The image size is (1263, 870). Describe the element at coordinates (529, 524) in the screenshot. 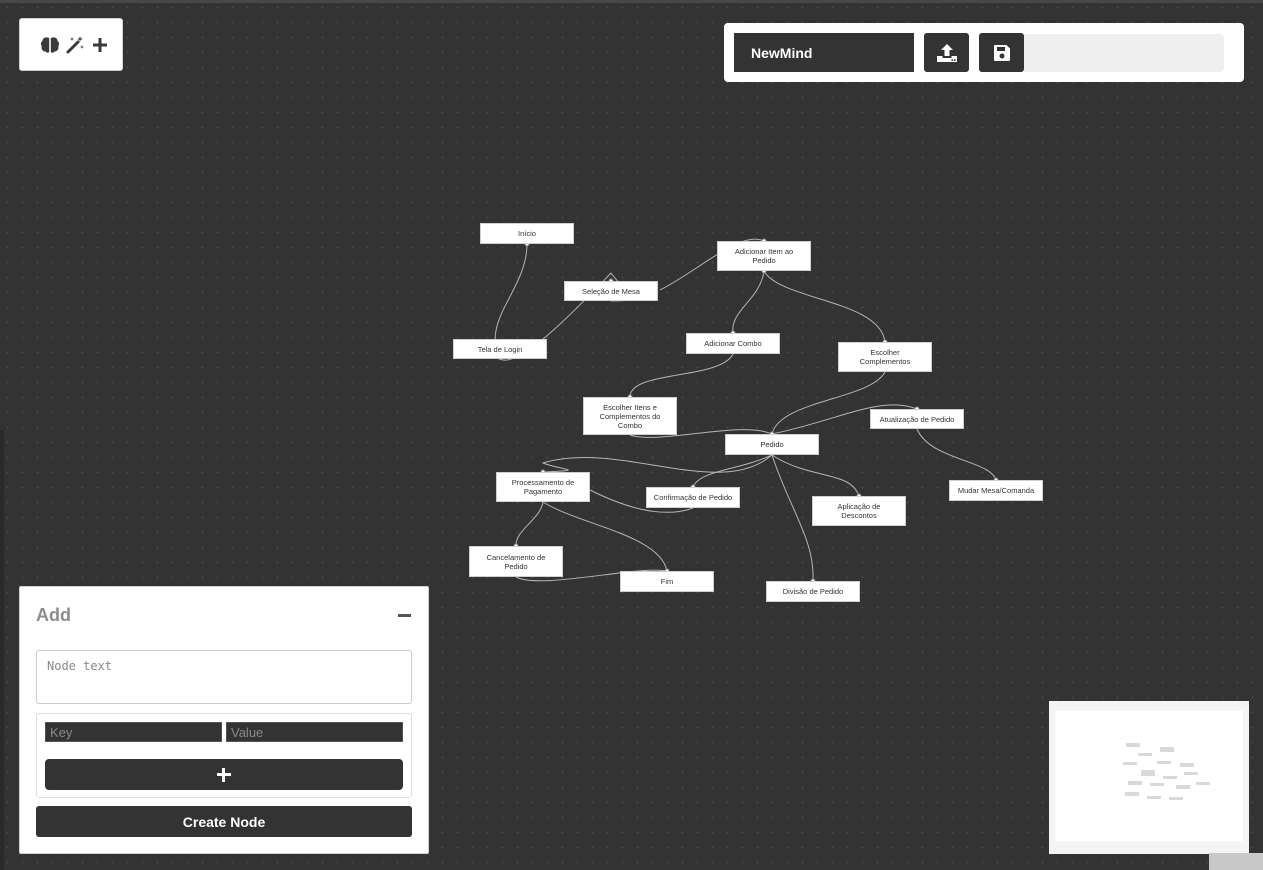

I see `edge-pagamento-cancelamento` at that location.